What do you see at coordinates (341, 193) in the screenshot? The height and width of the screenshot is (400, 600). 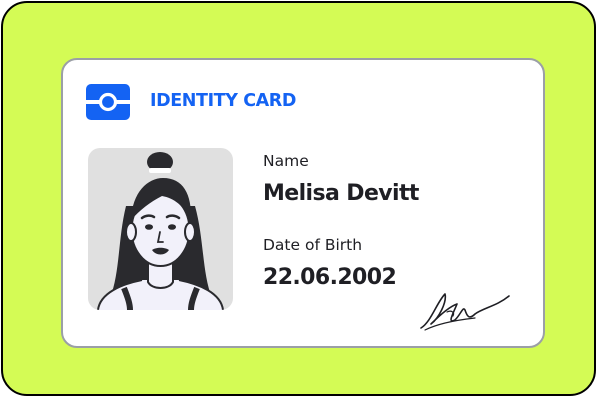 I see `name-value: Melisa Devitt` at bounding box center [341, 193].